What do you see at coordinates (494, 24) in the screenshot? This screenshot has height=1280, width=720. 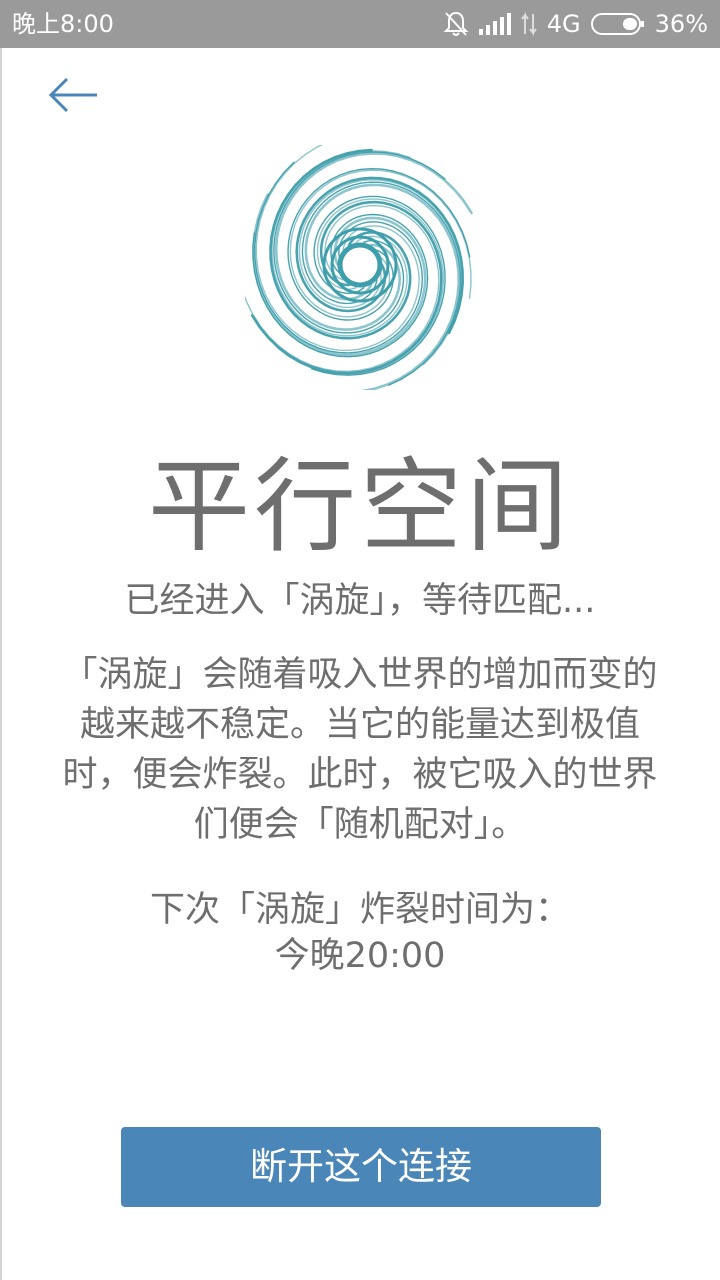 I see `signal-bars-icon` at bounding box center [494, 24].